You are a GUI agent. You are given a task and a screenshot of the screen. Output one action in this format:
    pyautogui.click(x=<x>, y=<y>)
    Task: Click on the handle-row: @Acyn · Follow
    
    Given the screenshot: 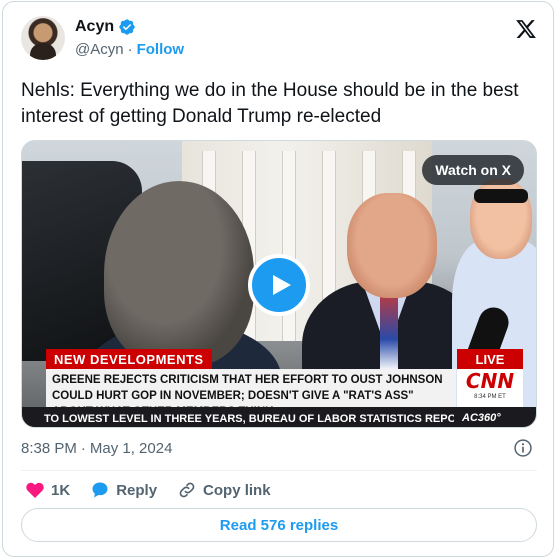 What is the action you would take?
    pyautogui.click(x=129, y=49)
    